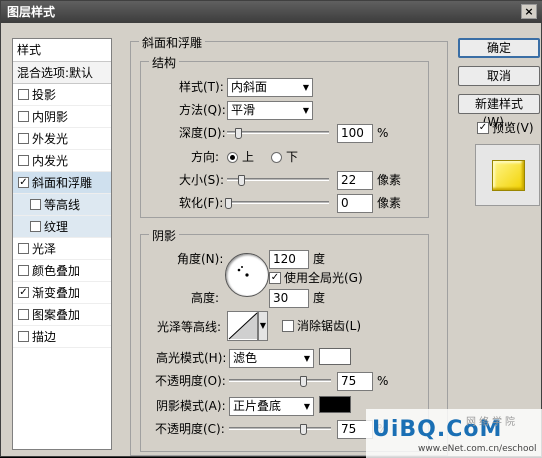  I want to click on soften-unit: 像素, so click(389, 203).